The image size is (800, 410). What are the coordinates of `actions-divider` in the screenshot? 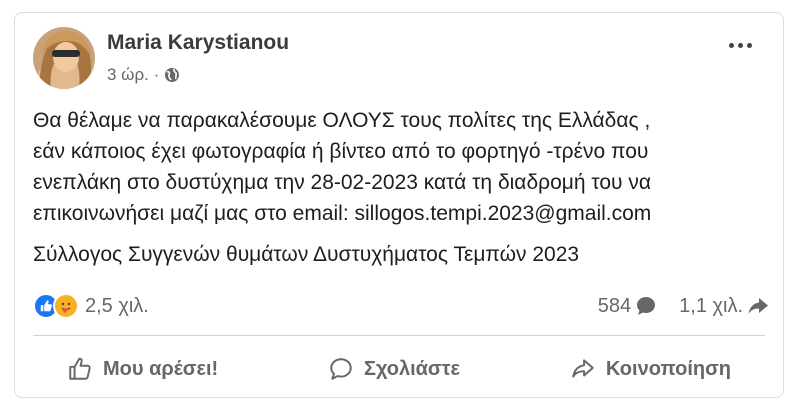 It's located at (399, 335).